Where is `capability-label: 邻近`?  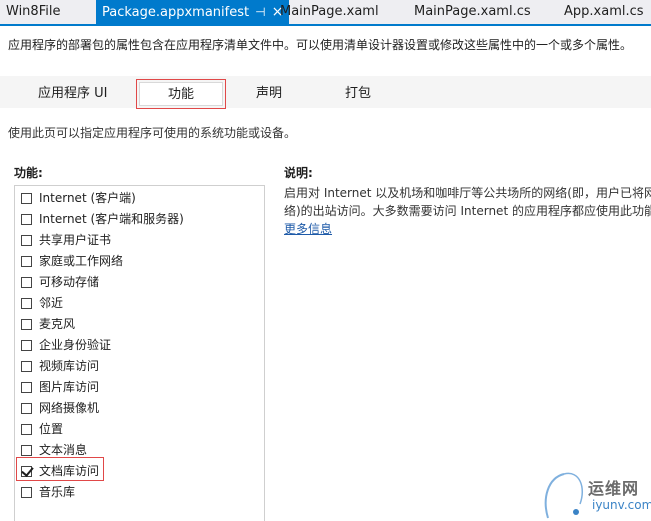
capability-label: 邻近 is located at coordinates (51, 303).